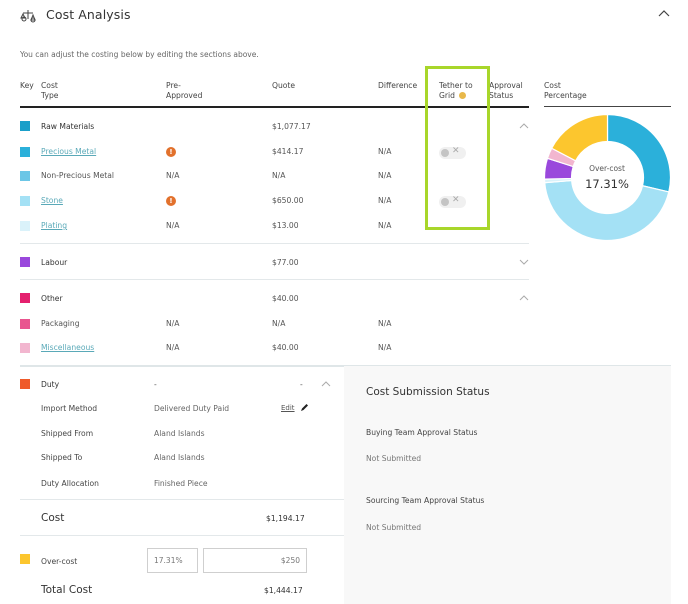  Describe the element at coordinates (25, 176) in the screenshot. I see `key-swatch-non-precious-metal` at that location.